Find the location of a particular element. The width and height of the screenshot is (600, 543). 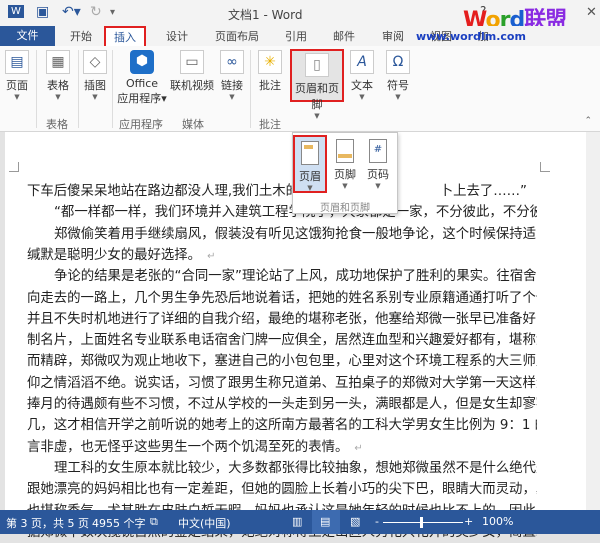

text-content: 而精辟，郑微叹为观止地收下，塞进自己的小包包里，心里对这个环境工程系的大三师兄景 is located at coordinates (282, 362).